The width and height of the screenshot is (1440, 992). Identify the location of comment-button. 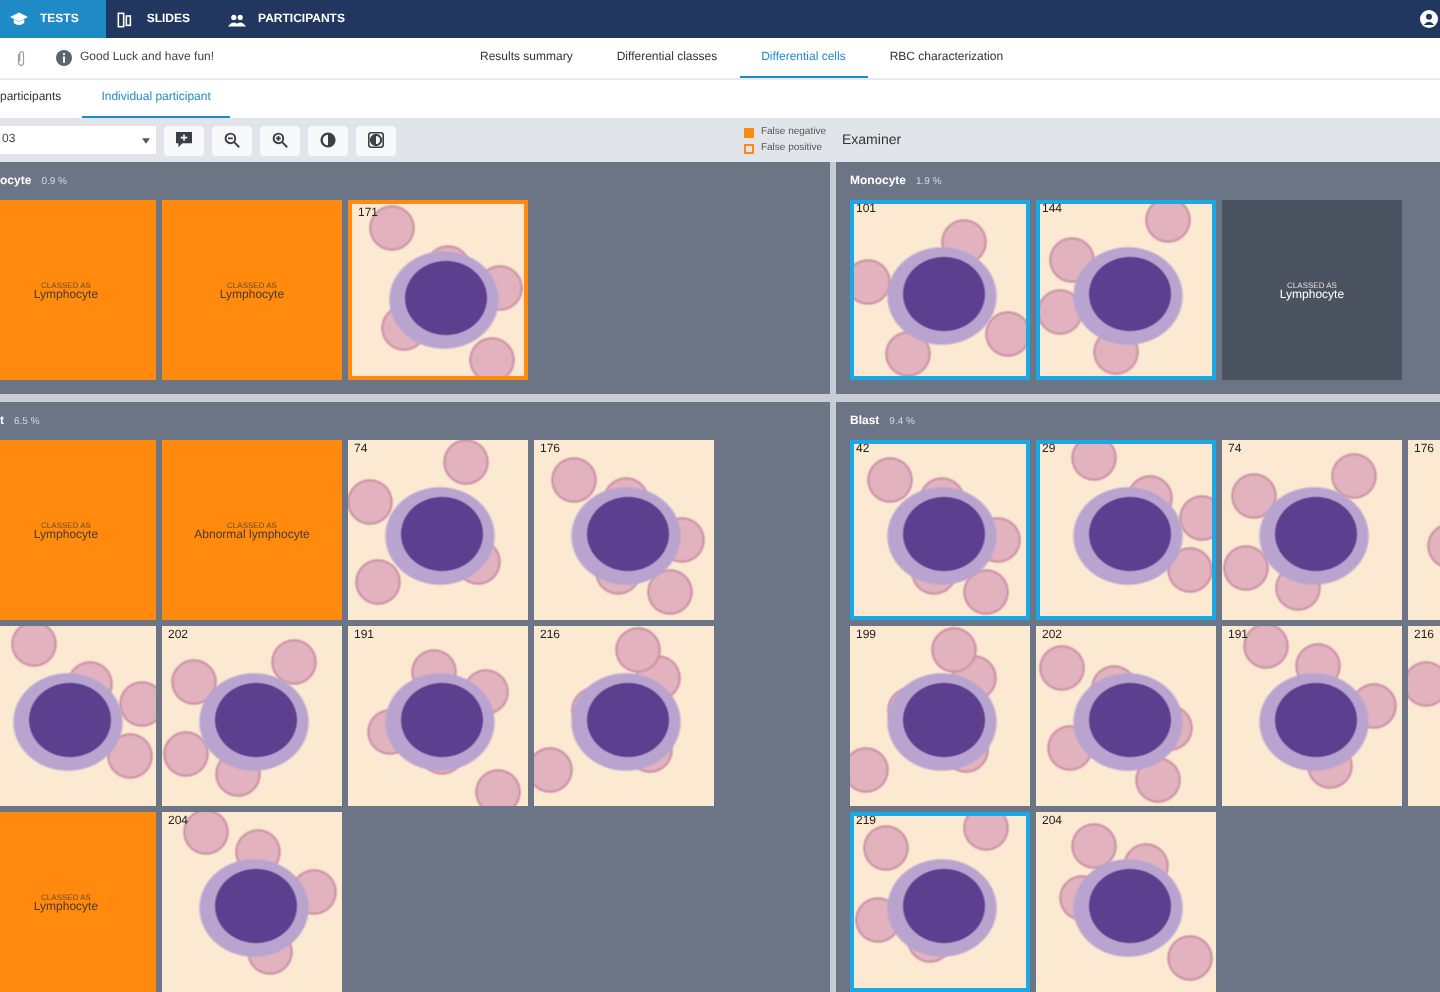
(184, 140).